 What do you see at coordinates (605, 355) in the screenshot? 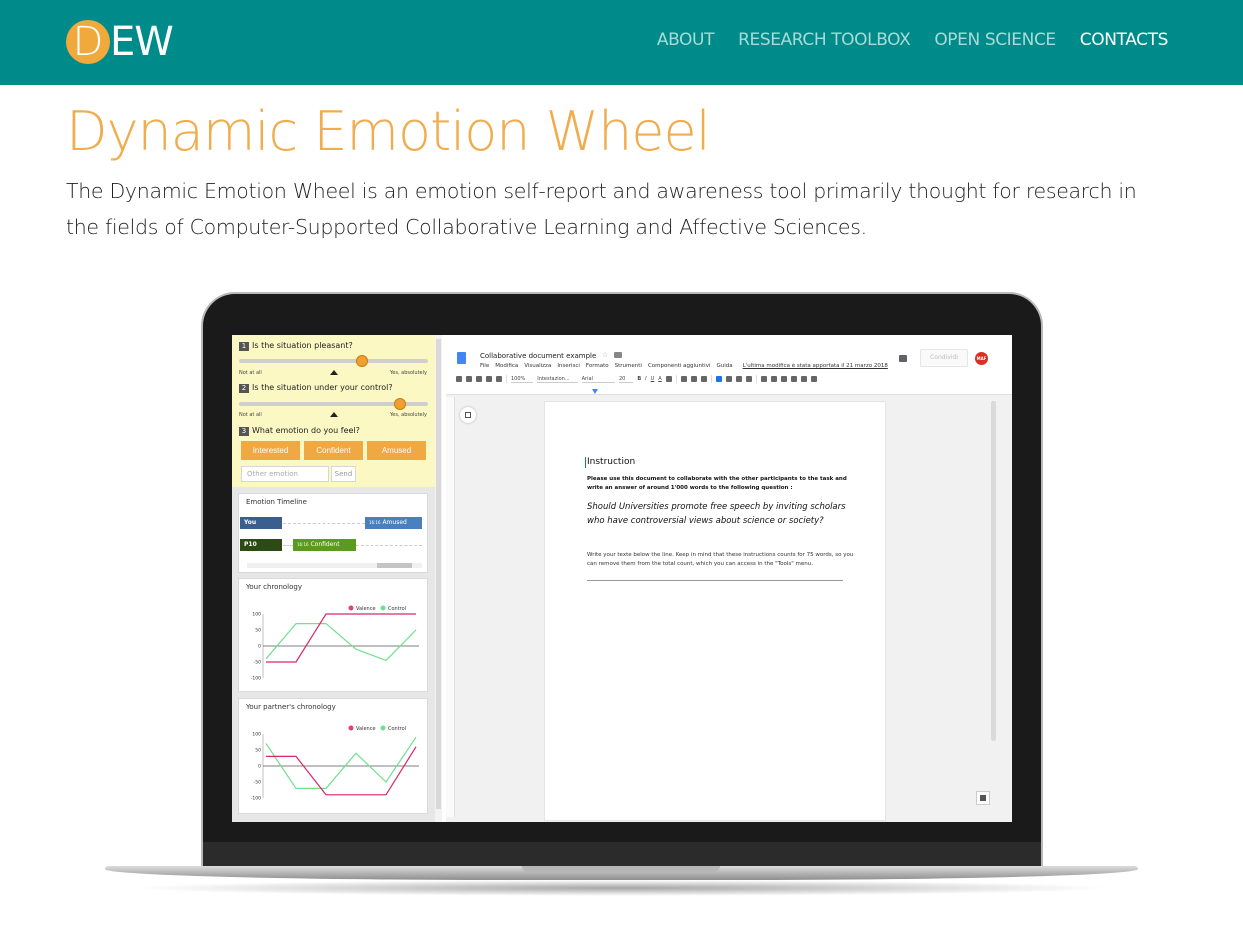
I see `star-icon: ☆` at bounding box center [605, 355].